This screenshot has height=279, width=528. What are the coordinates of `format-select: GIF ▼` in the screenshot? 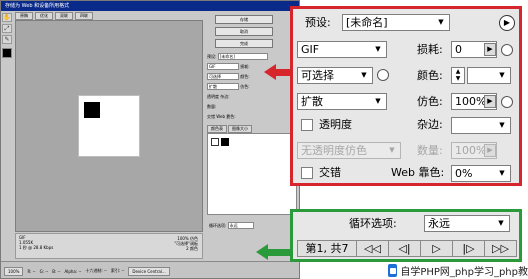 It's located at (342, 49).